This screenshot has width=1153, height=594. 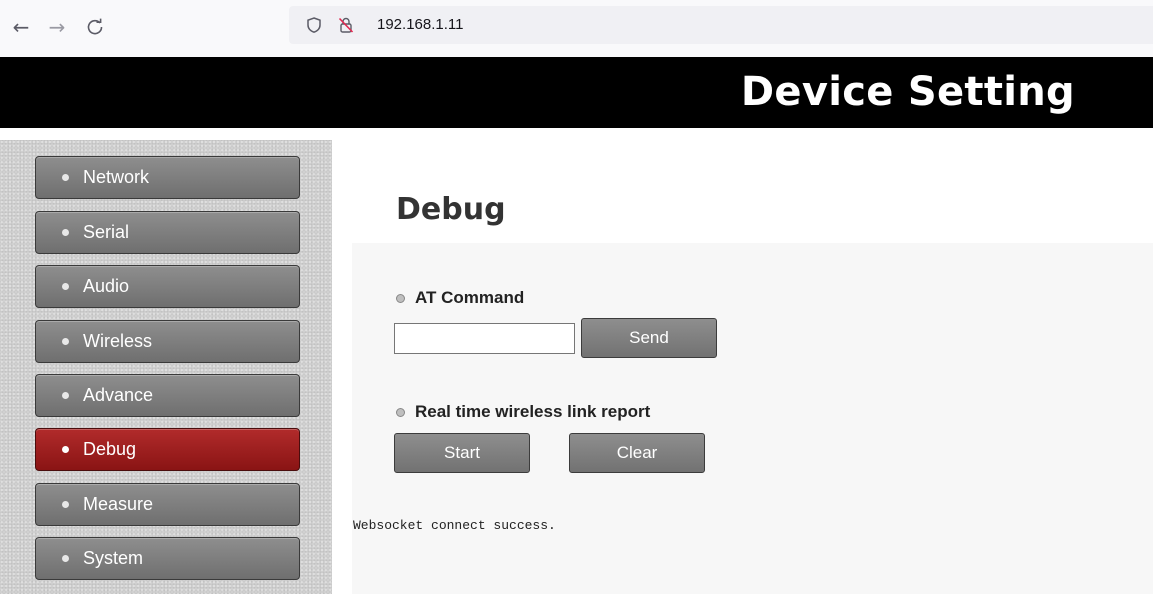 What do you see at coordinates (167, 232) in the screenshot?
I see `sidebar-item-serial: Serial` at bounding box center [167, 232].